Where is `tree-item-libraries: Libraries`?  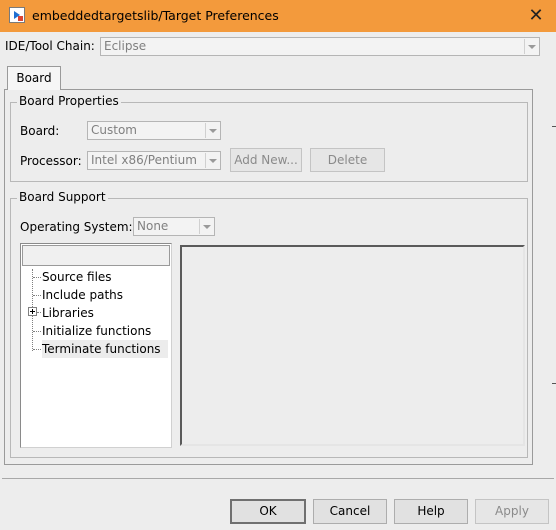 tree-item-libraries: Libraries is located at coordinates (69, 313).